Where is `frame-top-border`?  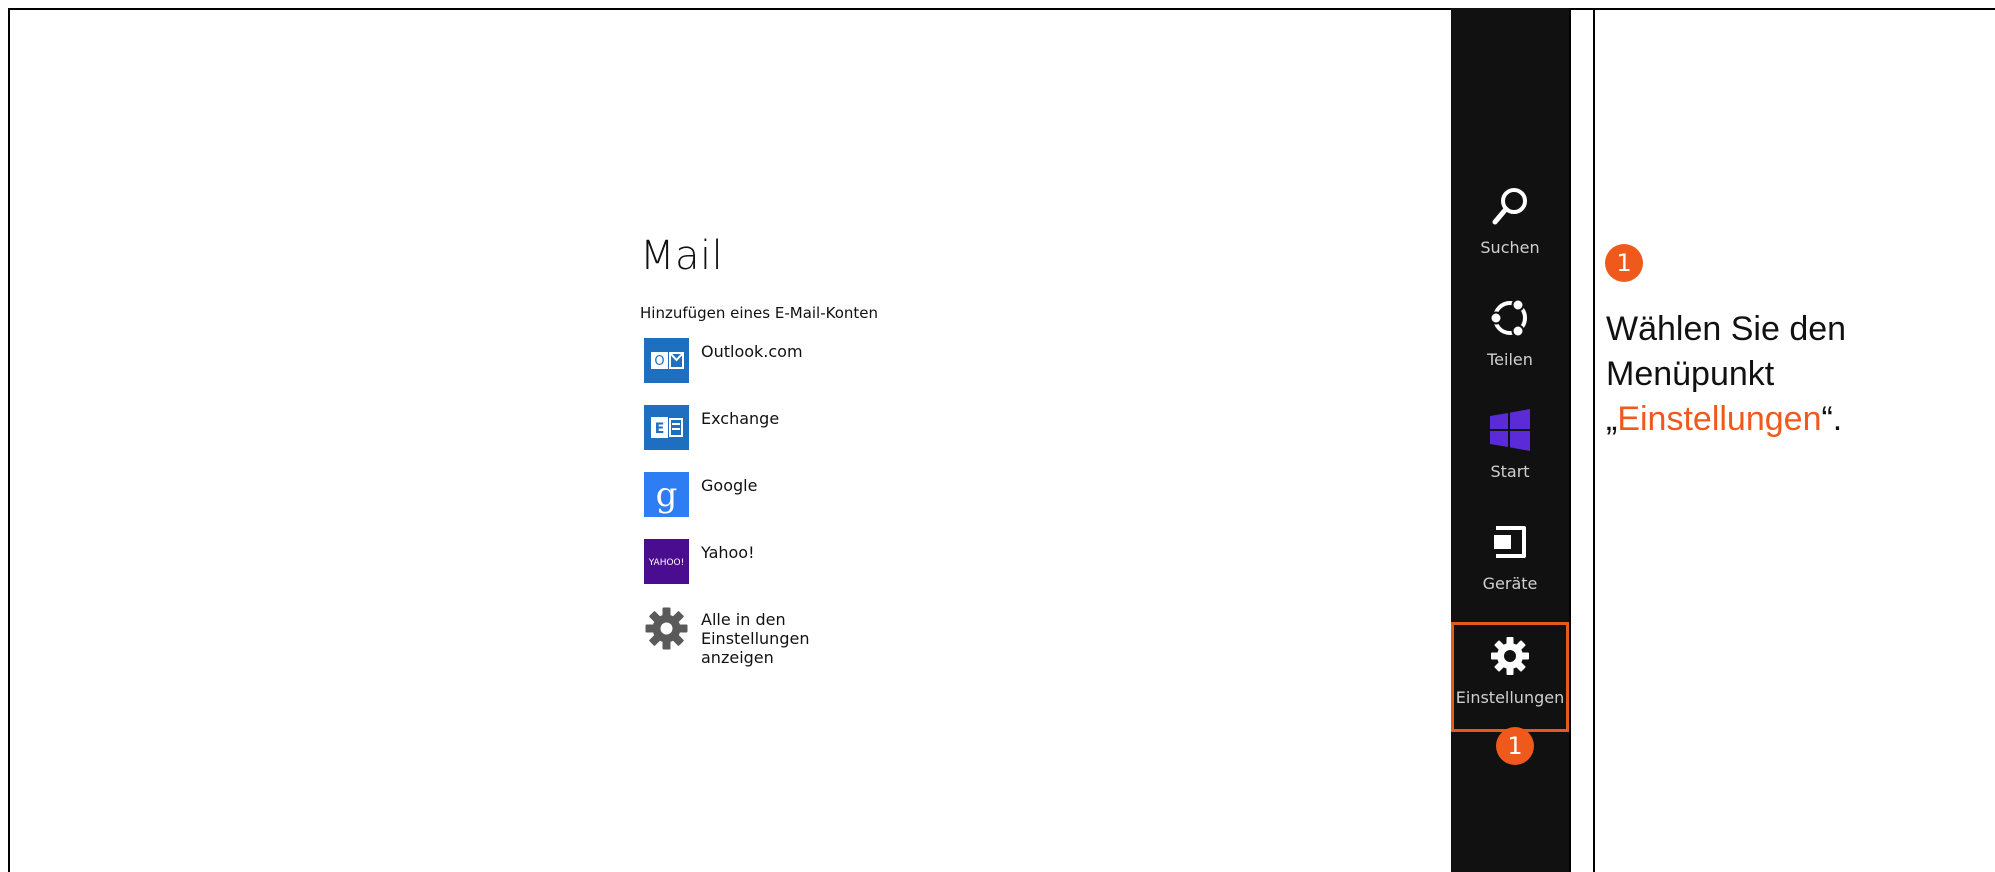
frame-top-border is located at coordinates (1001, 9).